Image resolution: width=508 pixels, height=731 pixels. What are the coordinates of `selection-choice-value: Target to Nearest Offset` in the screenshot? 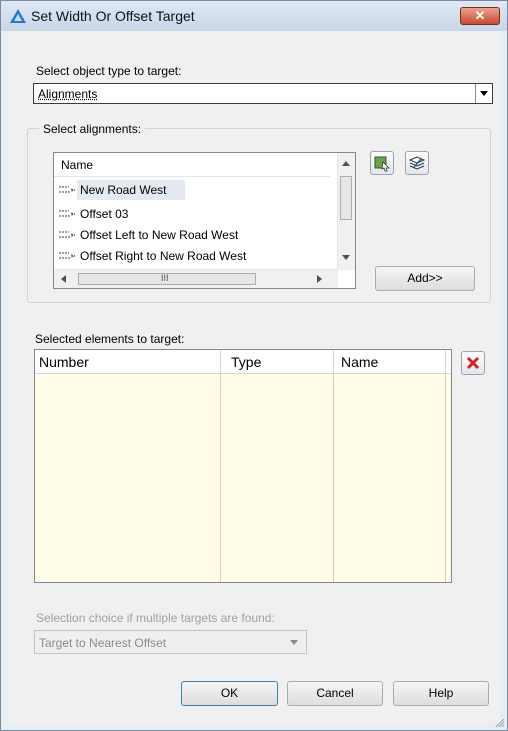 It's located at (103, 643).